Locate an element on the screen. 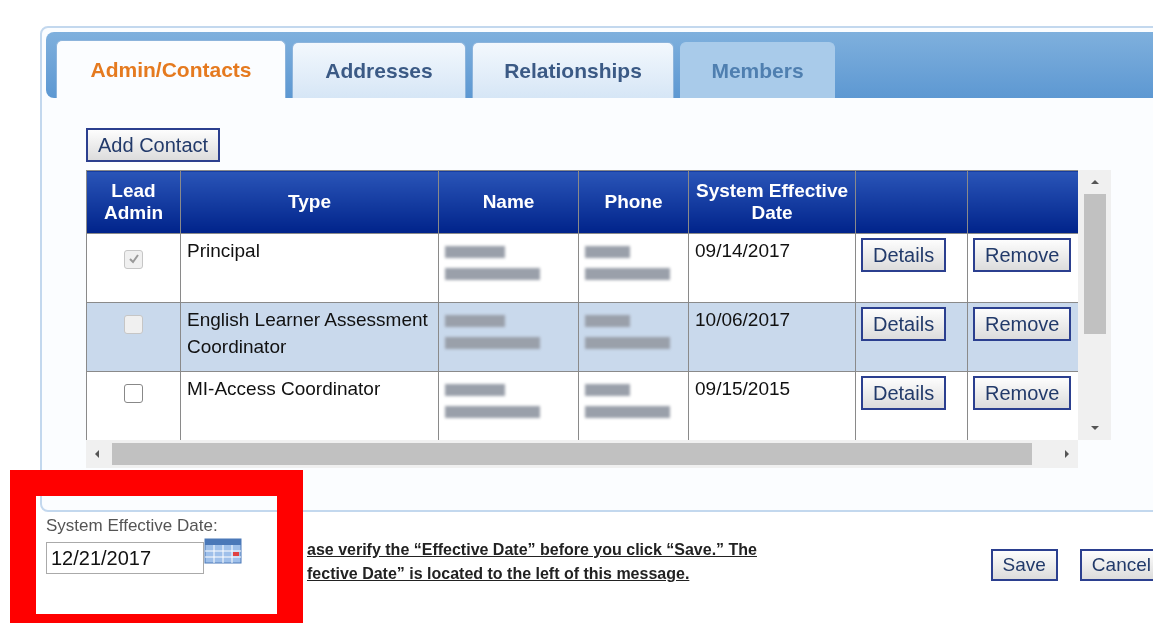 This screenshot has width=1153, height=623. column-header: System Effective Date is located at coordinates (772, 202).